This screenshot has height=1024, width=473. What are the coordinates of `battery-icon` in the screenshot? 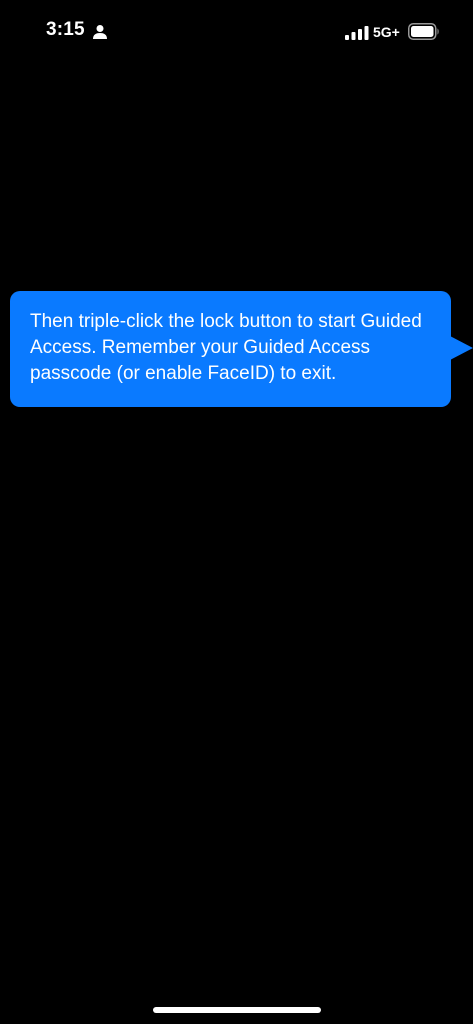 It's located at (423, 31).